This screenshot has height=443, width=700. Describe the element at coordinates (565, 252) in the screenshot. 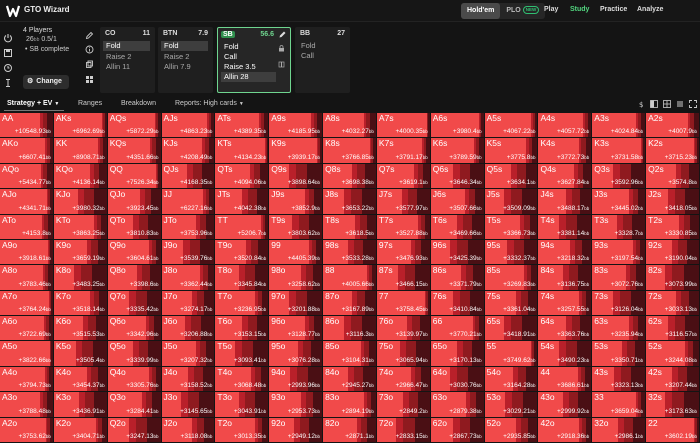

I see `hand-cell: 94s +3218.32bb` at that location.